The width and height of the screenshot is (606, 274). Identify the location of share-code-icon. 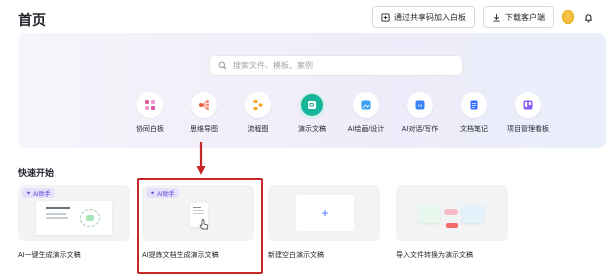
(385, 17).